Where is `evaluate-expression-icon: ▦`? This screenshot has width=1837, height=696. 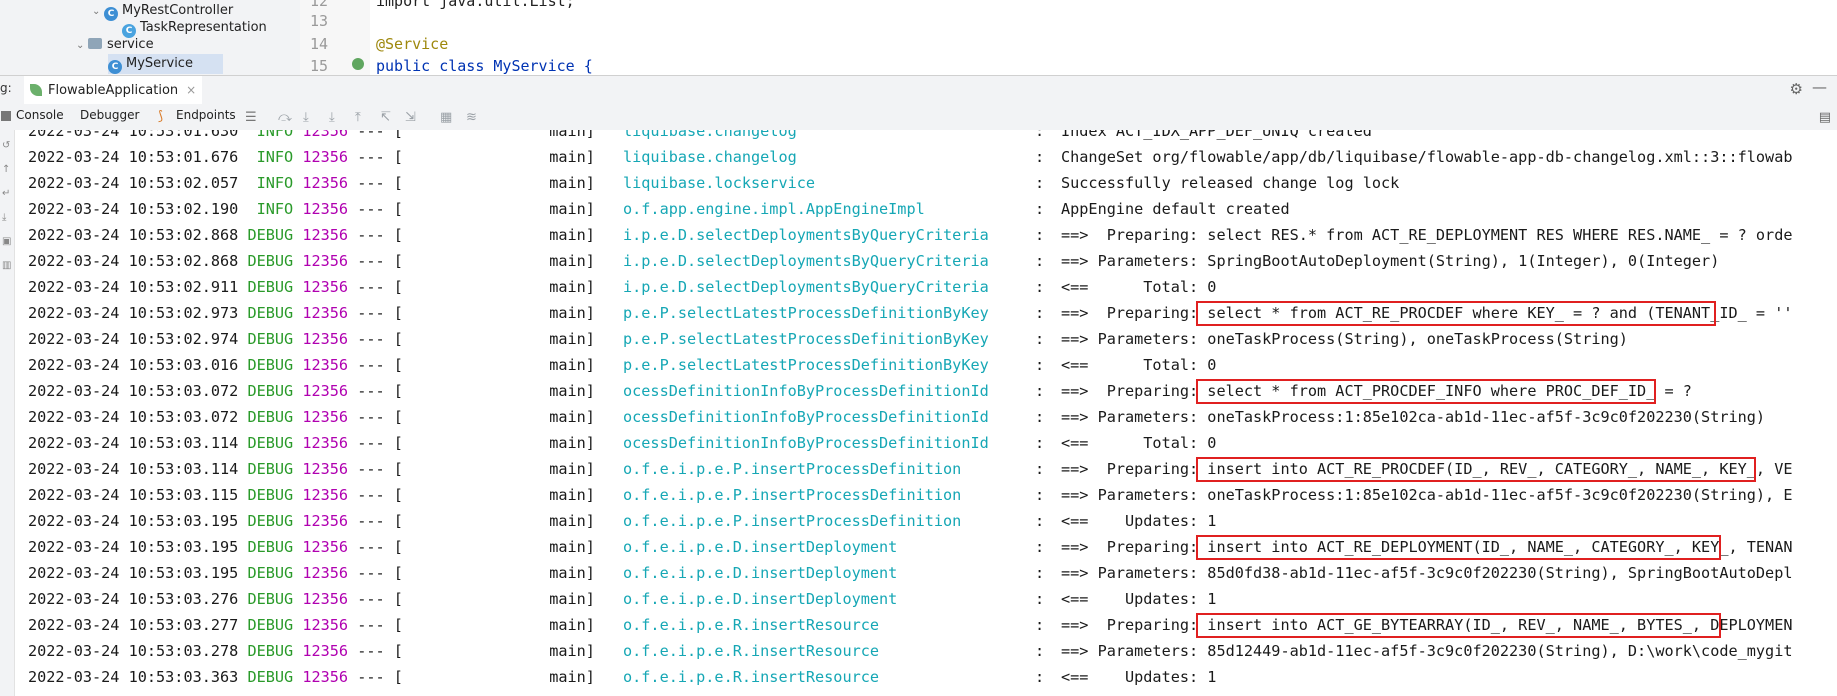 evaluate-expression-icon: ▦ is located at coordinates (446, 117).